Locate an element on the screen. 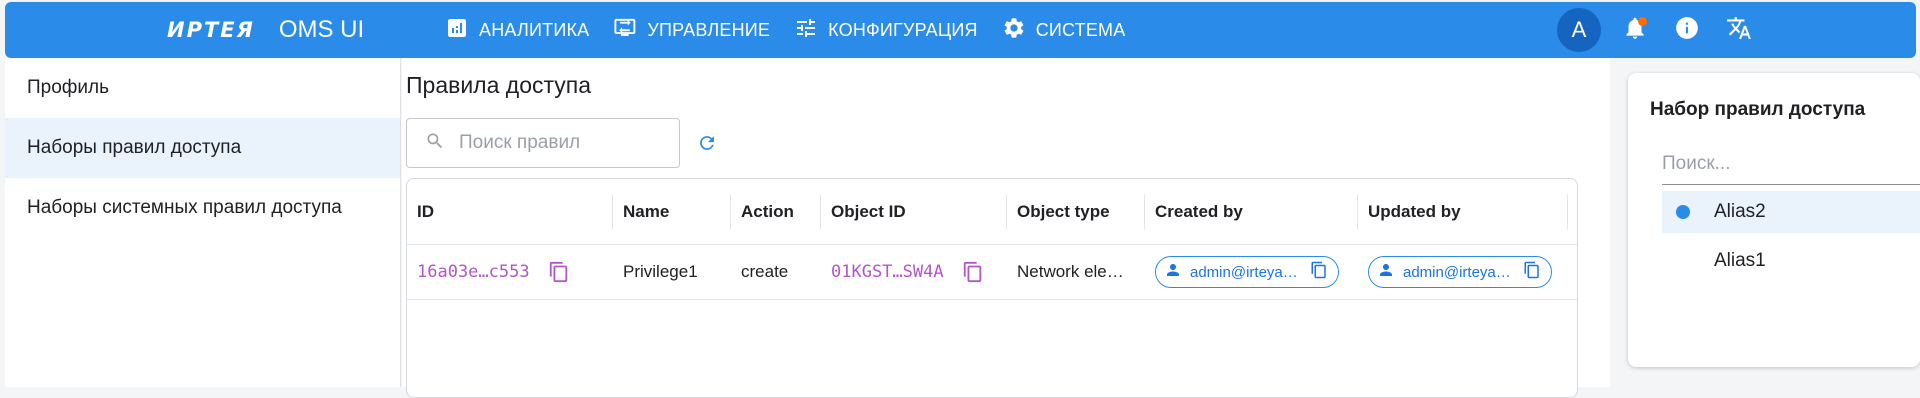 This screenshot has height=398, width=1920. rule-set-label: Alias2 is located at coordinates (1740, 211).